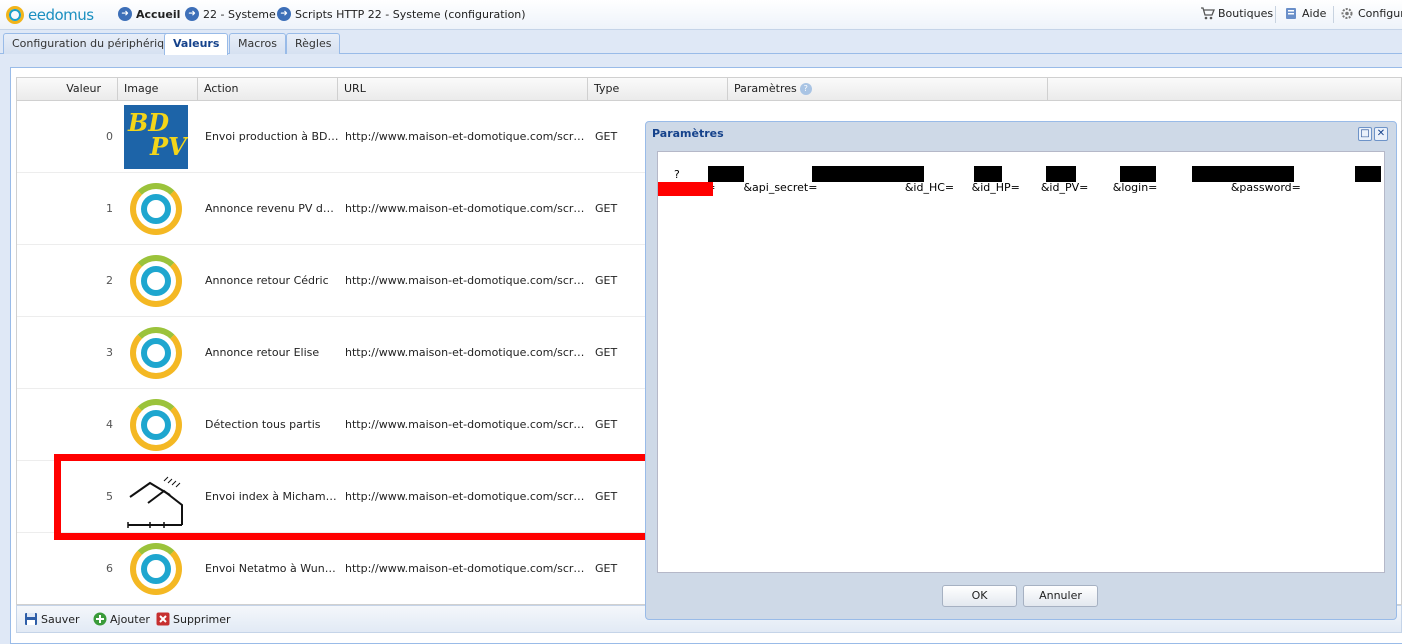 Image resolution: width=1402 pixels, height=644 pixels. I want to click on eedomus-logo: eedomus, so click(50, 15).